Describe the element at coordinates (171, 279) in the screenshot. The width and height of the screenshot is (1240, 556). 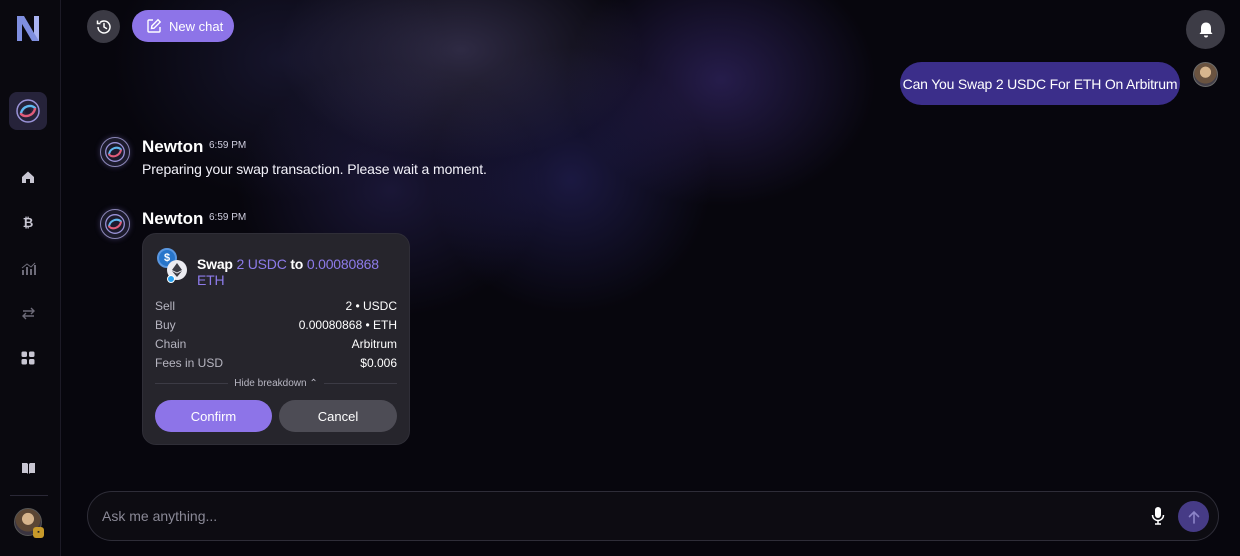
I see `arbitrum-chain-icon` at that location.